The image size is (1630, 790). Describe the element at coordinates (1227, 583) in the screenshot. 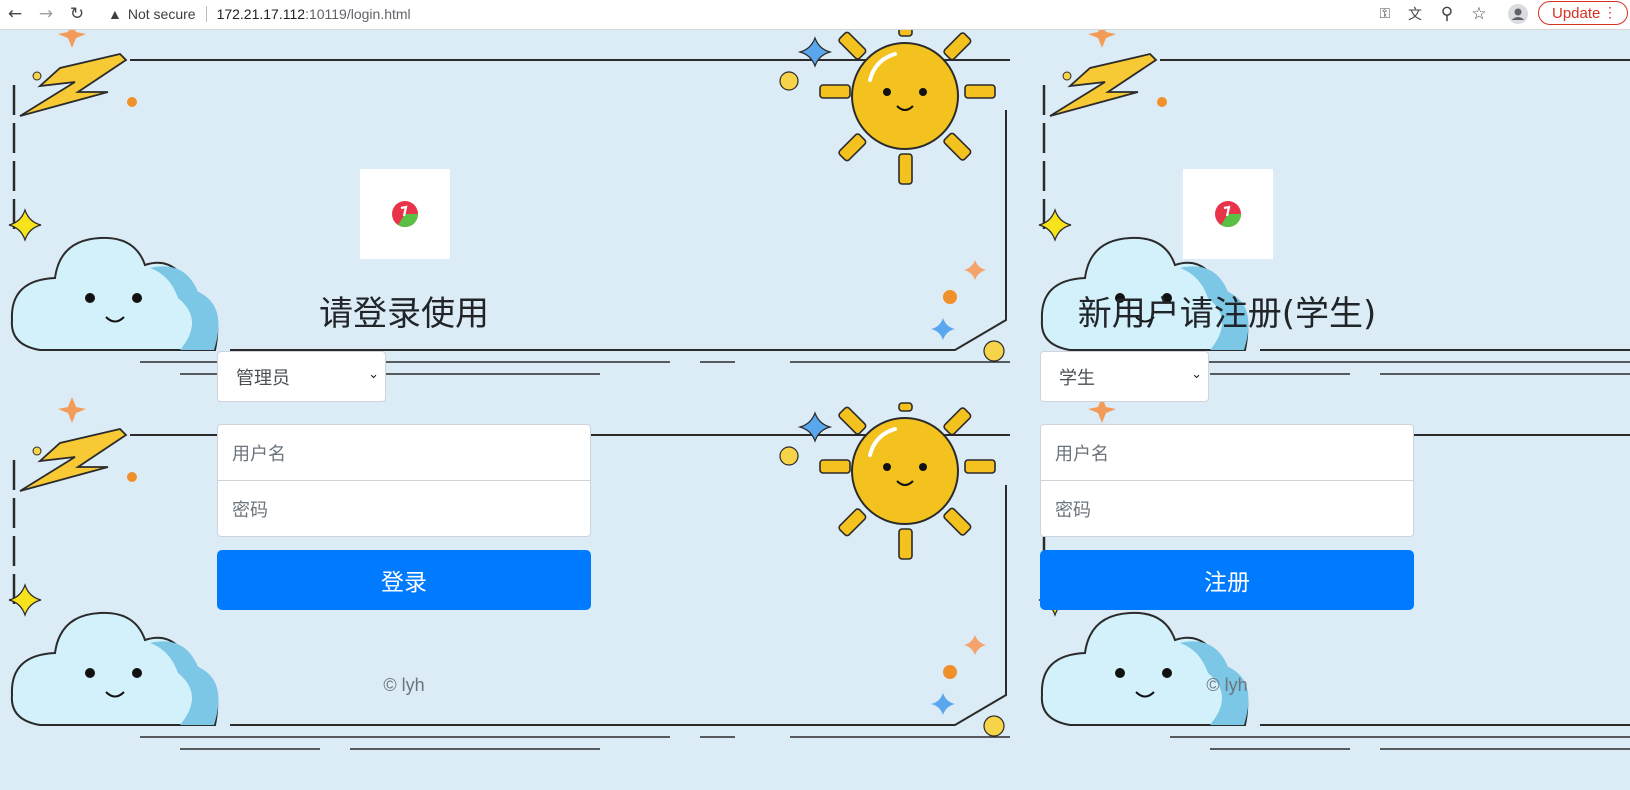

I see `register-button-label: 注册` at that location.